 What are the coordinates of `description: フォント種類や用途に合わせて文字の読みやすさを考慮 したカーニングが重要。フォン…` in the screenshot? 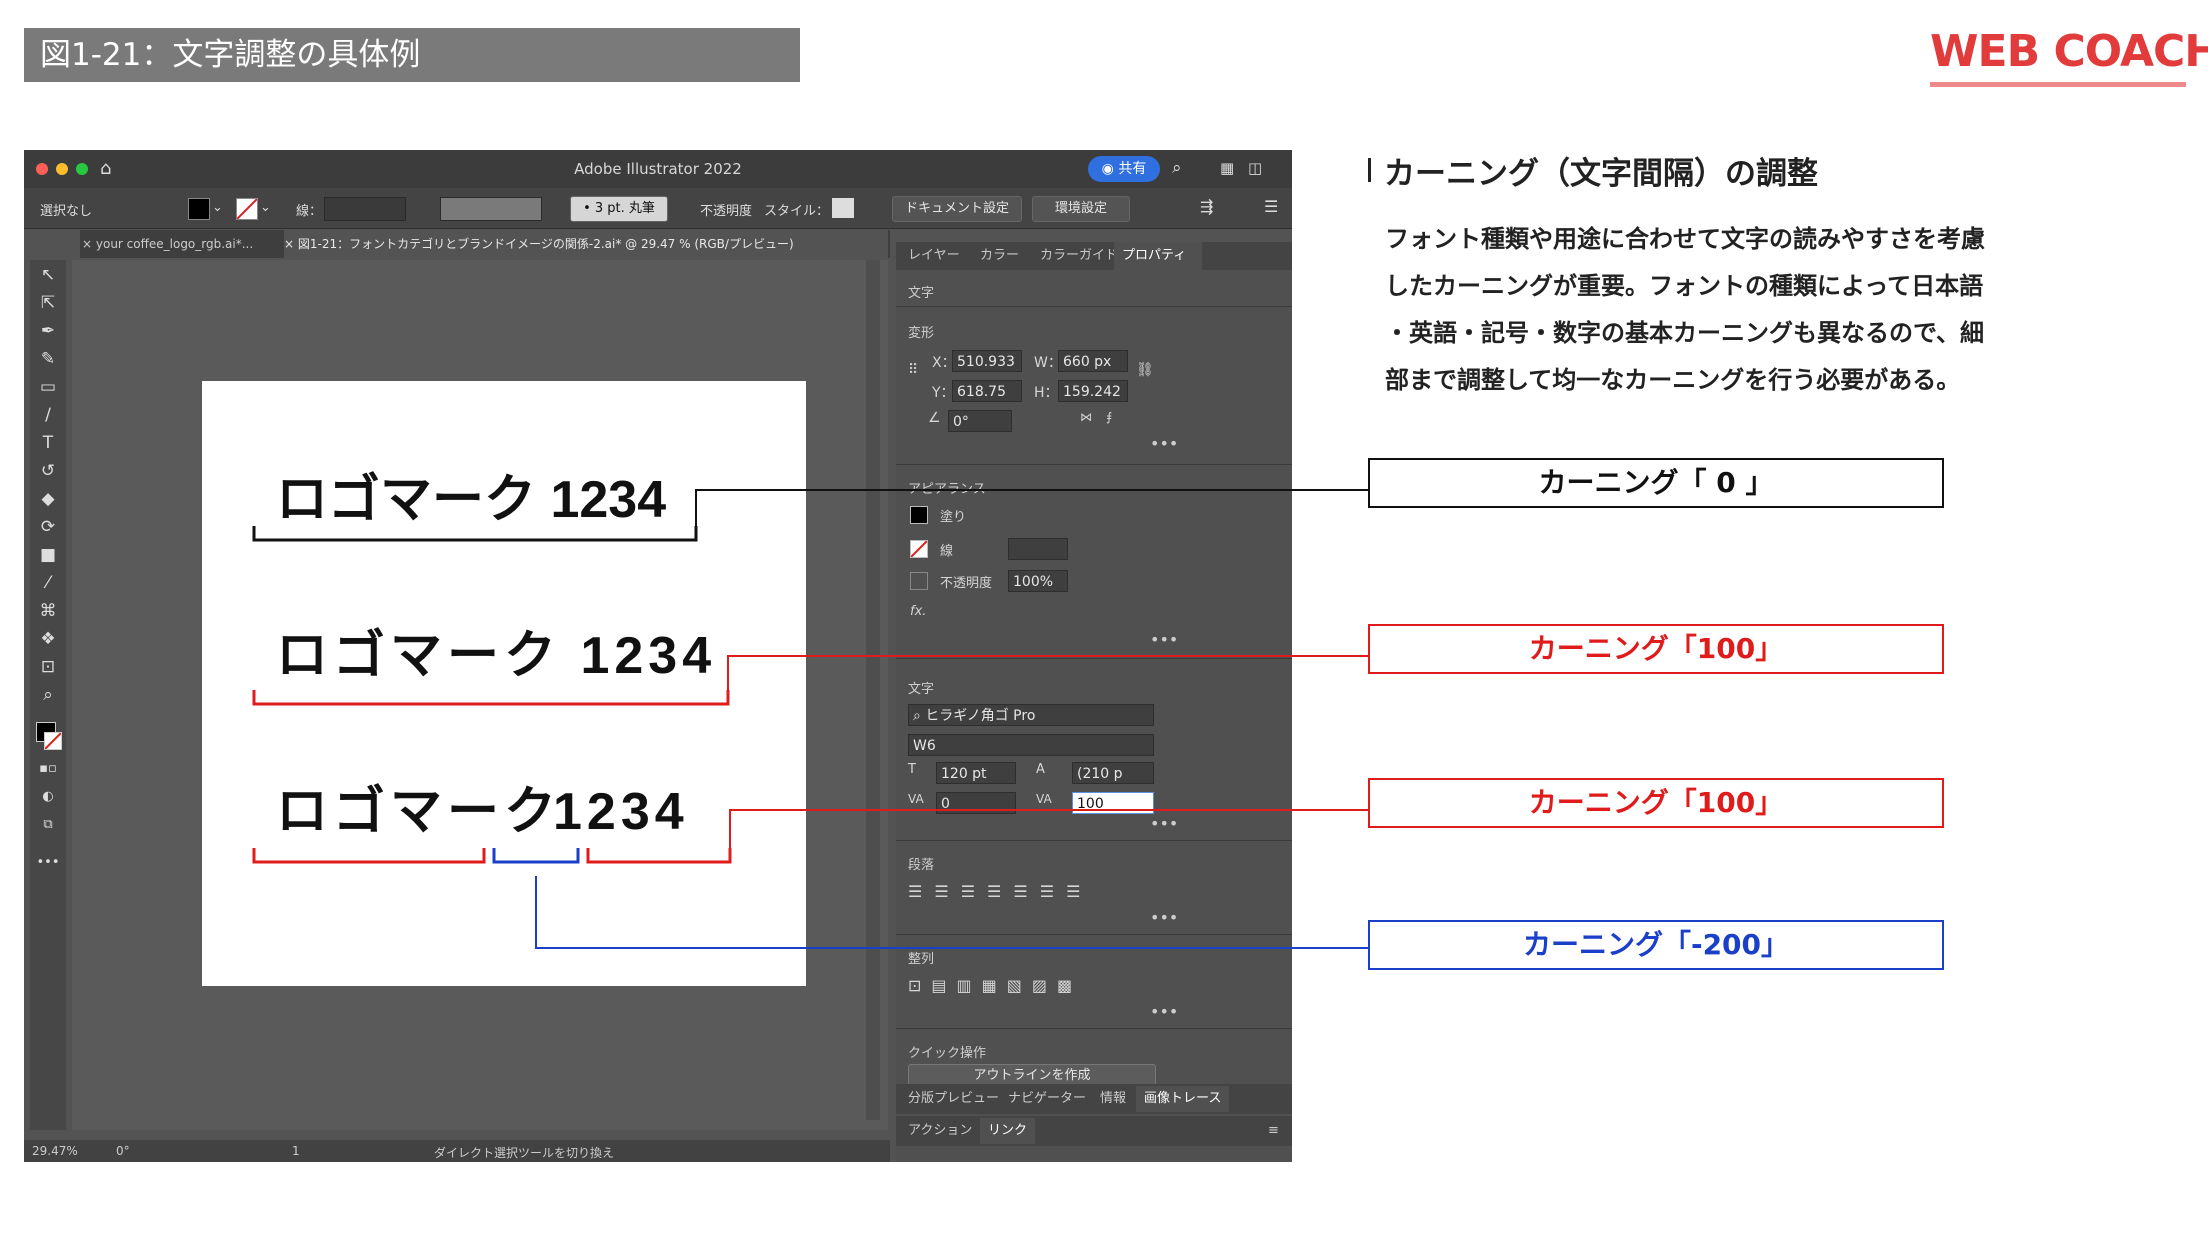 It's located at (1715, 310).